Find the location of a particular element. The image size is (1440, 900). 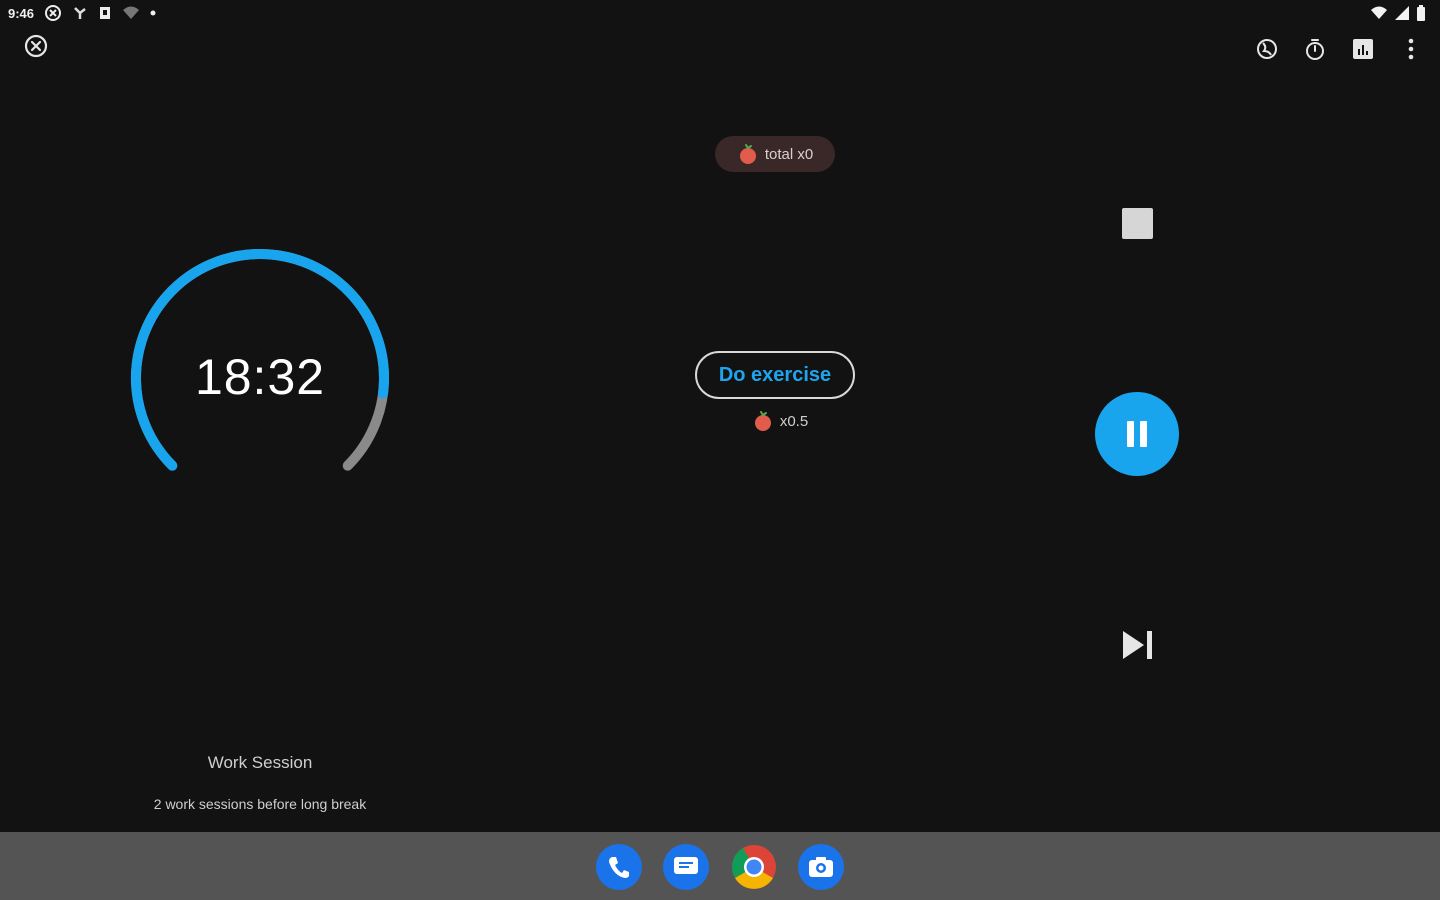

skip-next-icon is located at coordinates (1137, 645).